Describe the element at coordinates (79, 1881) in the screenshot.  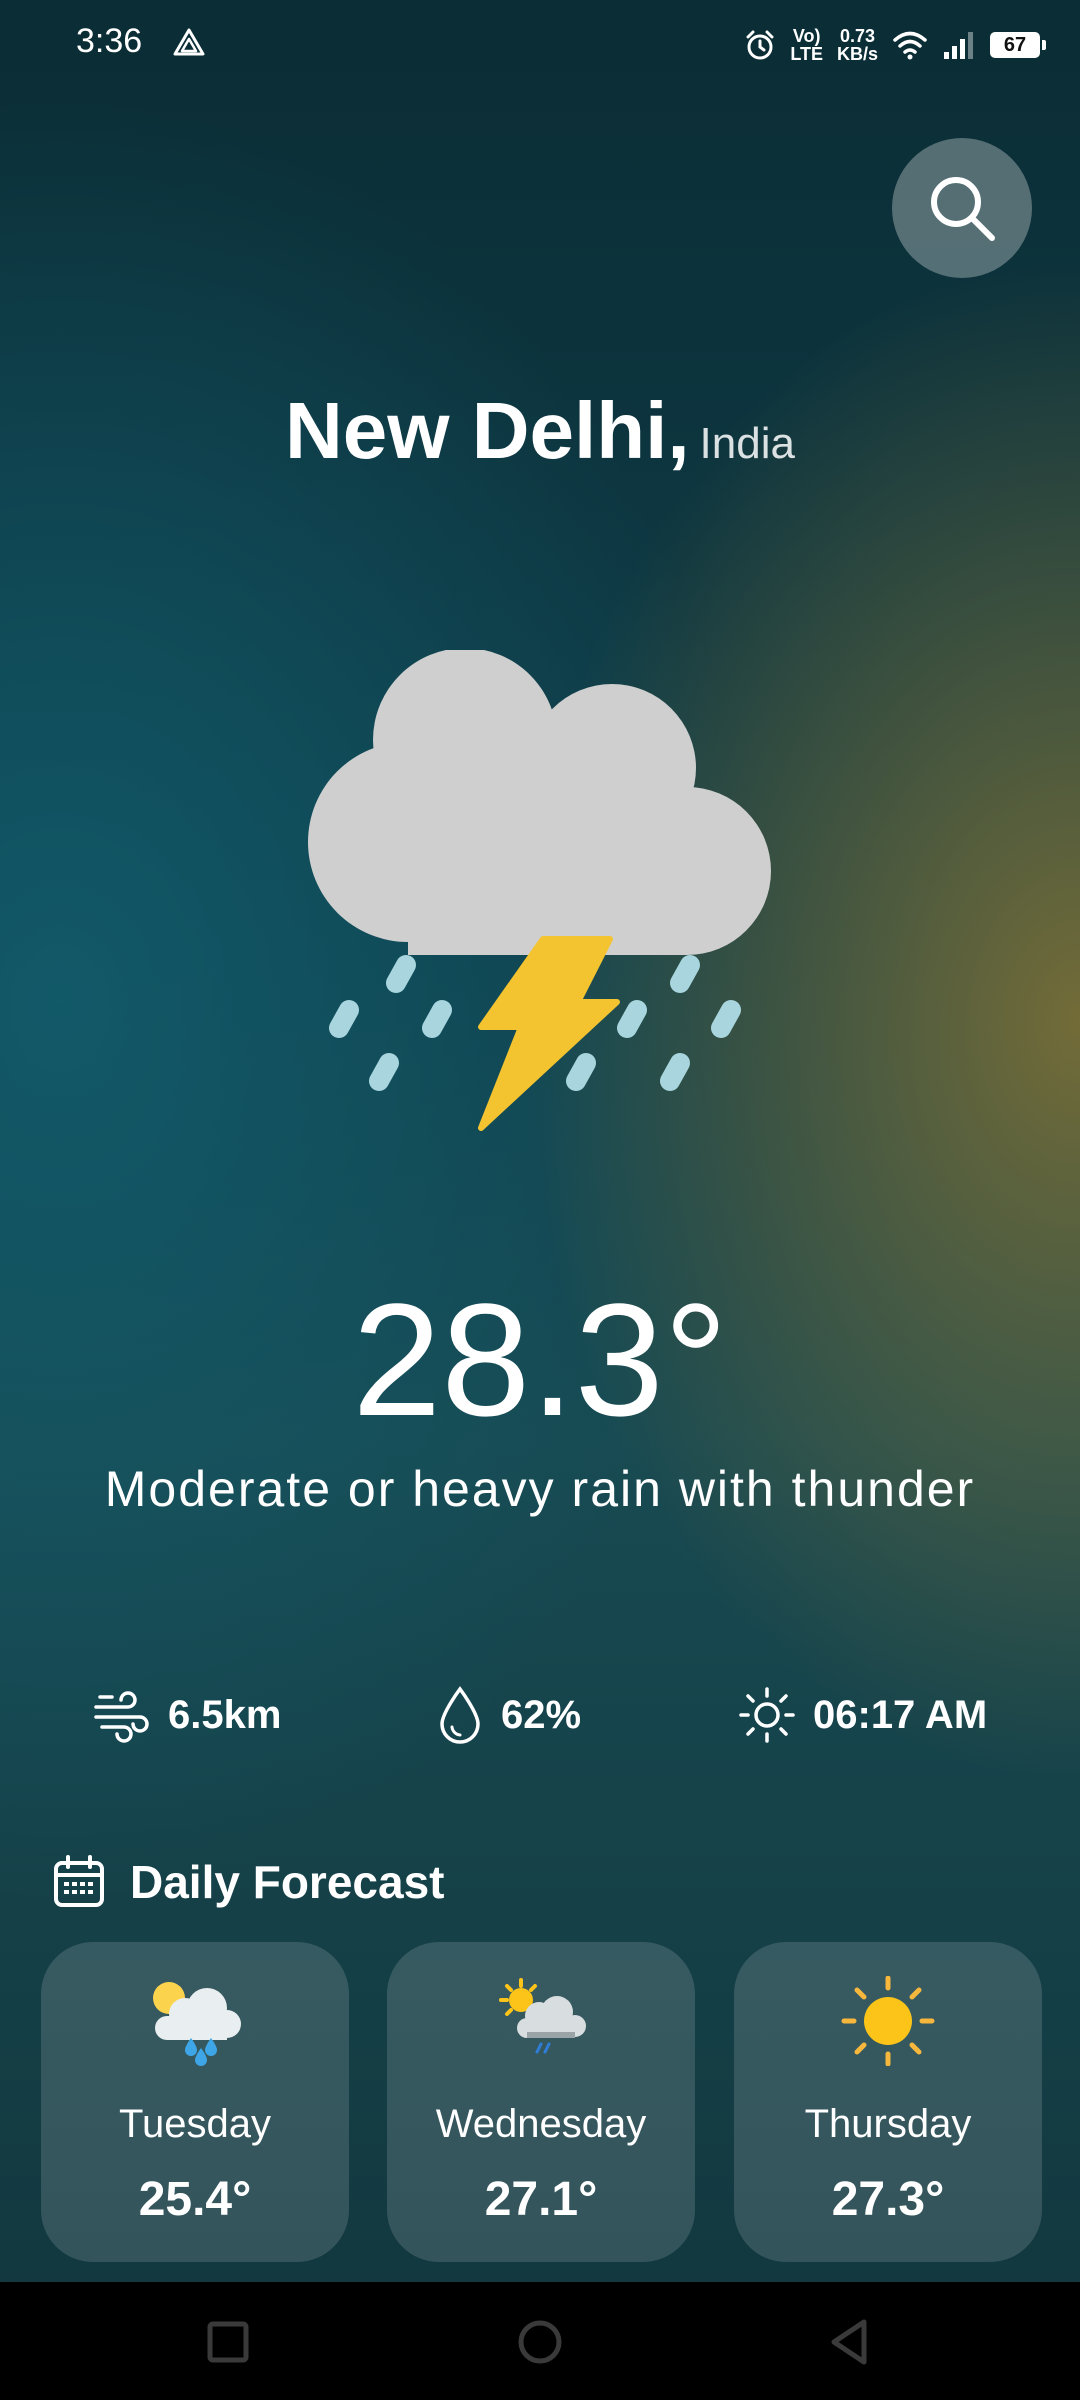
I see `calendar-icon` at that location.